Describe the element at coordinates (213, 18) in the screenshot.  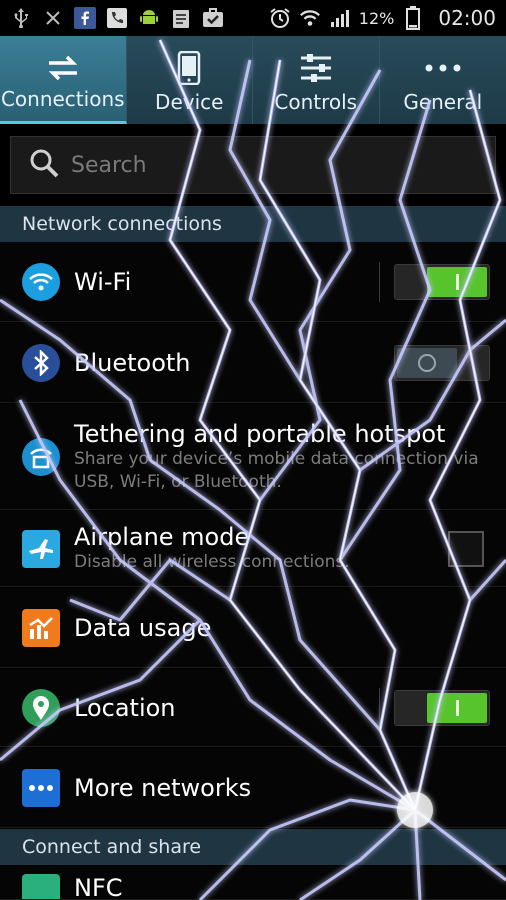
I see `briefcase-check-icon` at that location.